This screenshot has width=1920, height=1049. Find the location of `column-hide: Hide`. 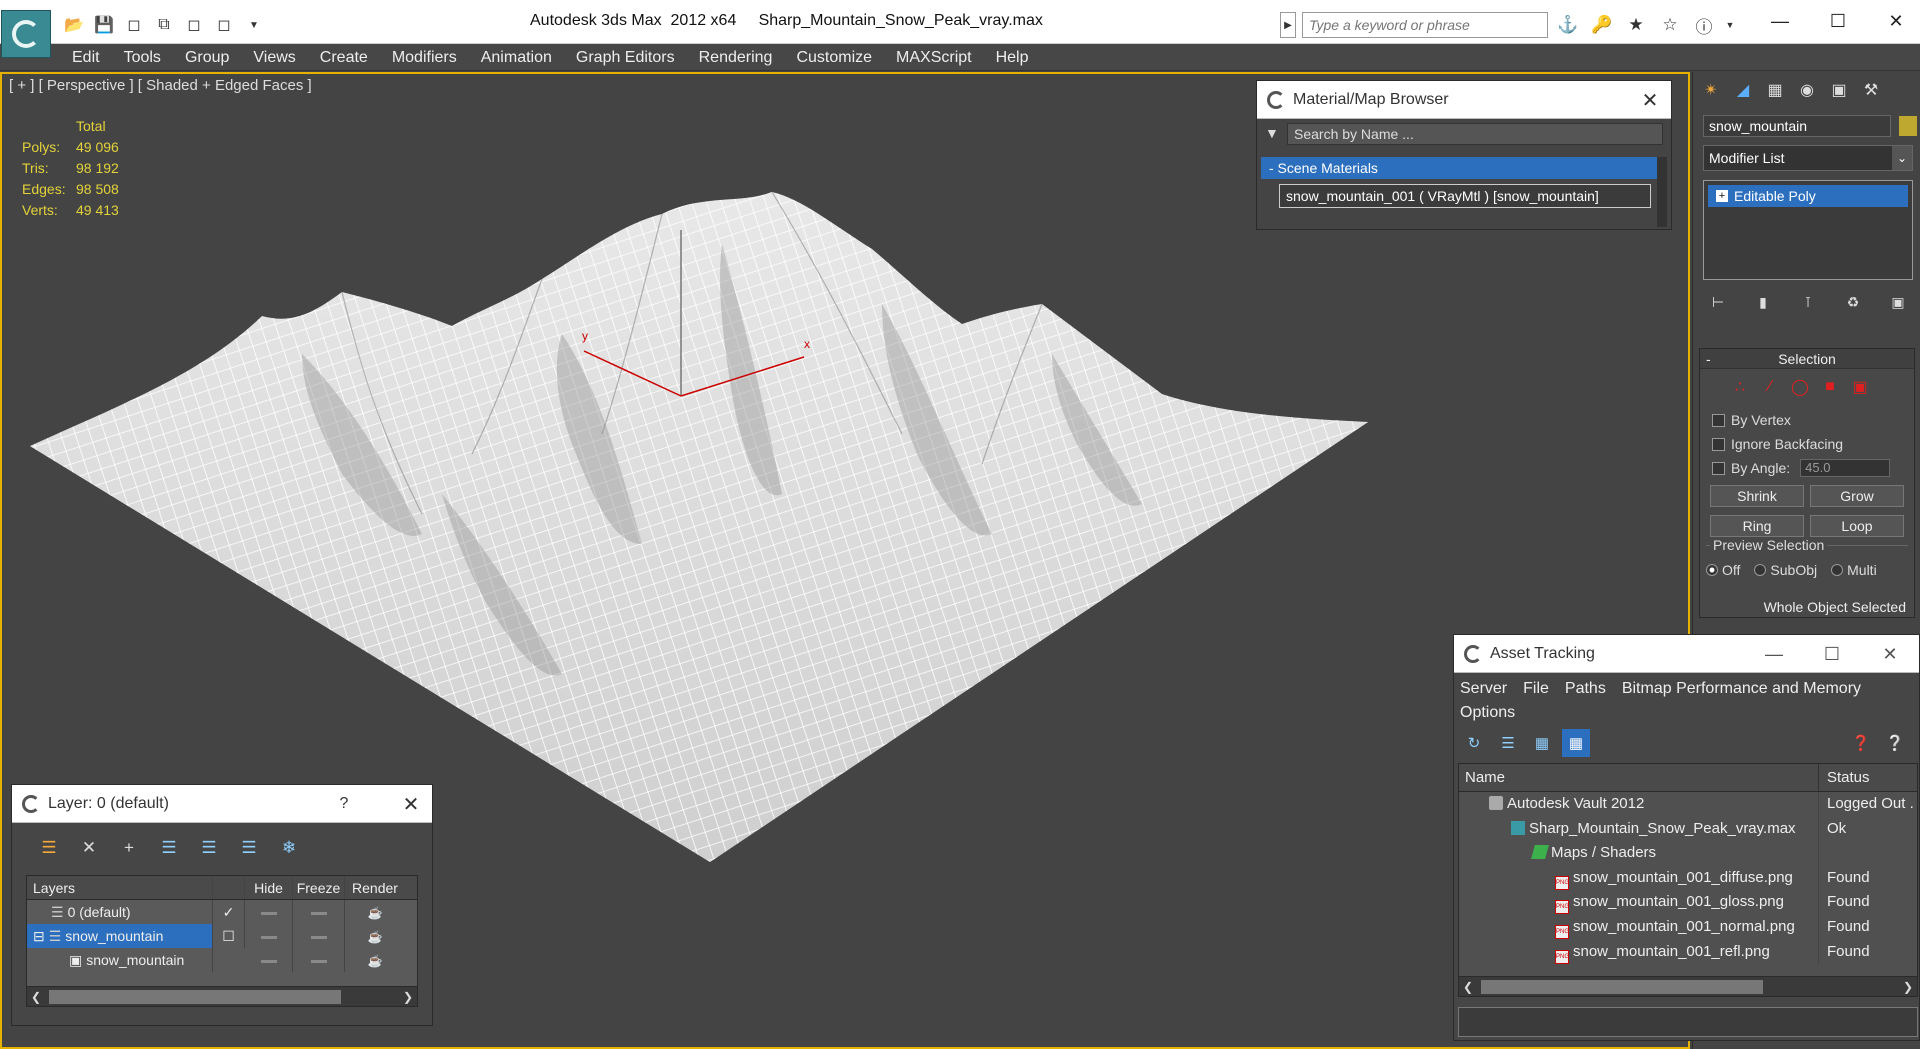

column-hide: Hide is located at coordinates (269, 887).